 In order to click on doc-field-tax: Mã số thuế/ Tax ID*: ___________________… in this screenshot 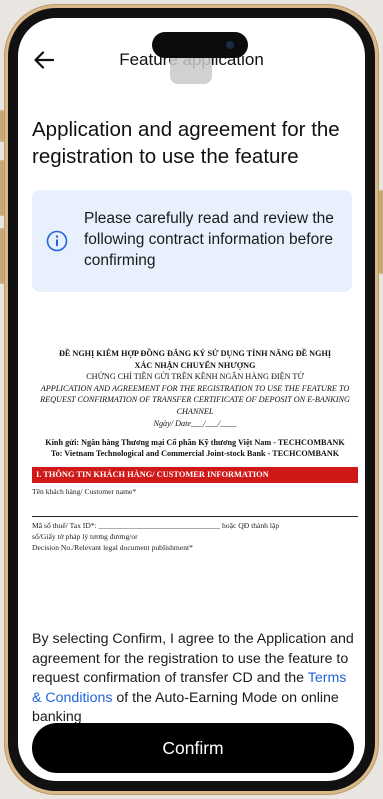, I will do `click(156, 526)`.